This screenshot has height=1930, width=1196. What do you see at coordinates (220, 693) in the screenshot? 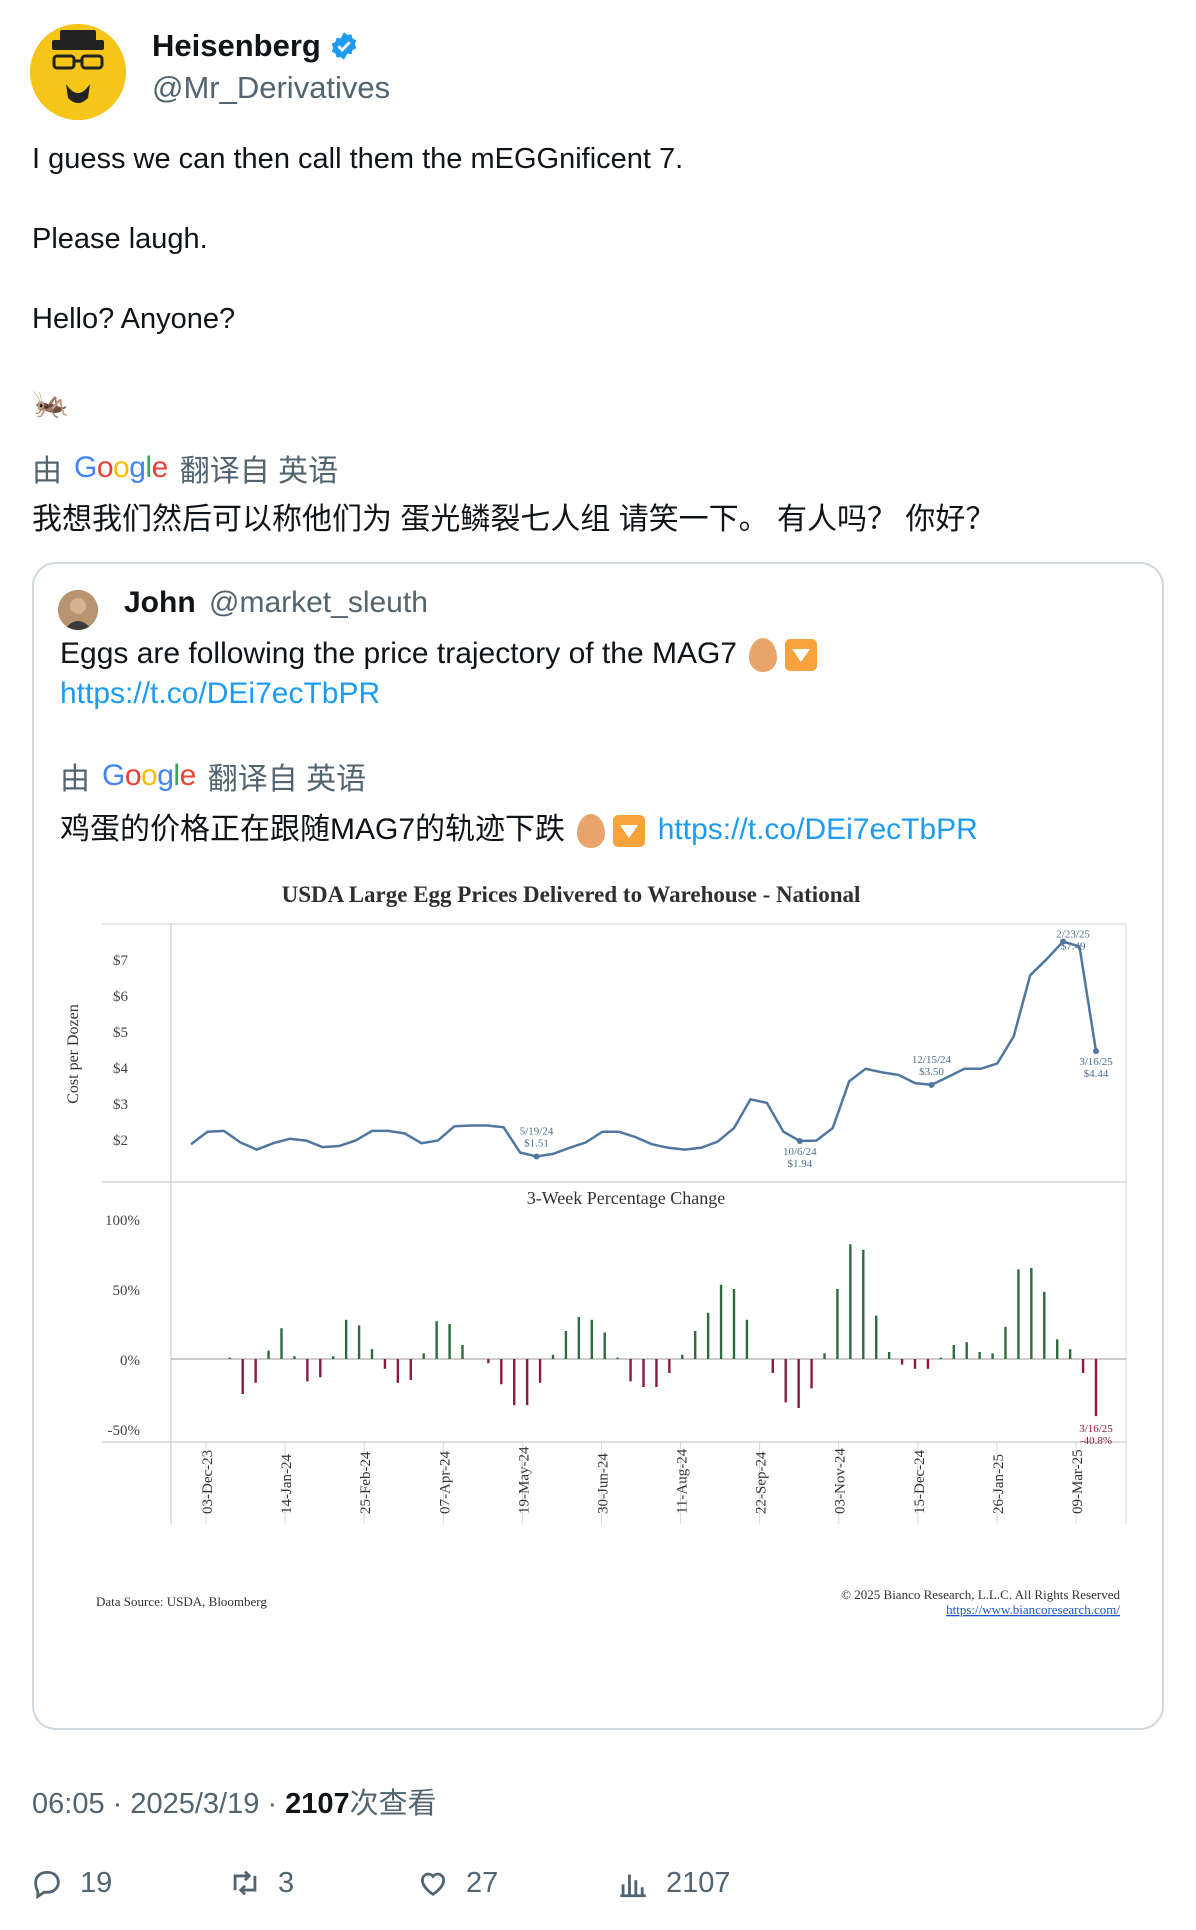
I see `quoted-link: https://t.co/DEi7ecTbPR` at bounding box center [220, 693].